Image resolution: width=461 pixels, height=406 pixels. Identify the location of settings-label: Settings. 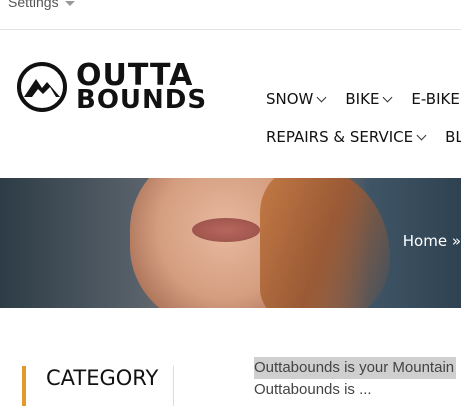
(33, 5).